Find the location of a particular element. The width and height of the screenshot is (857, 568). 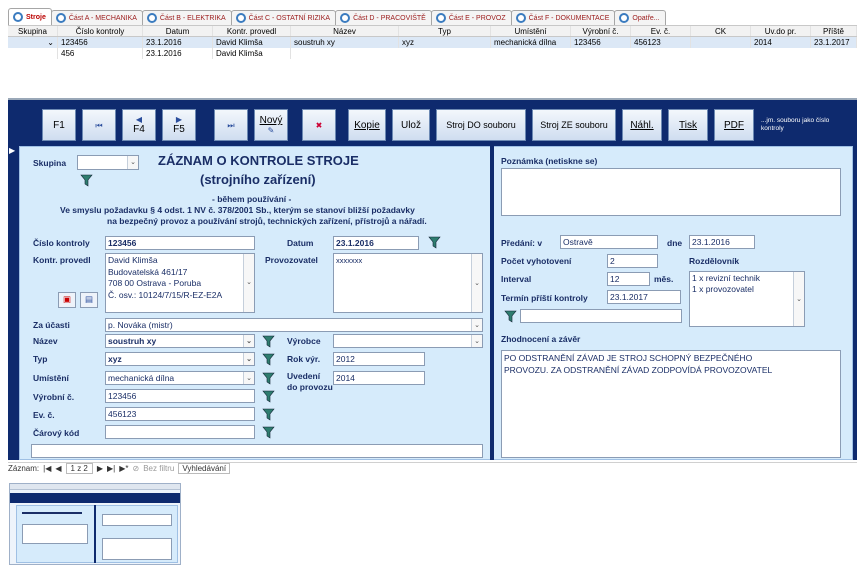

column-header: Výrobní č. is located at coordinates (601, 31).